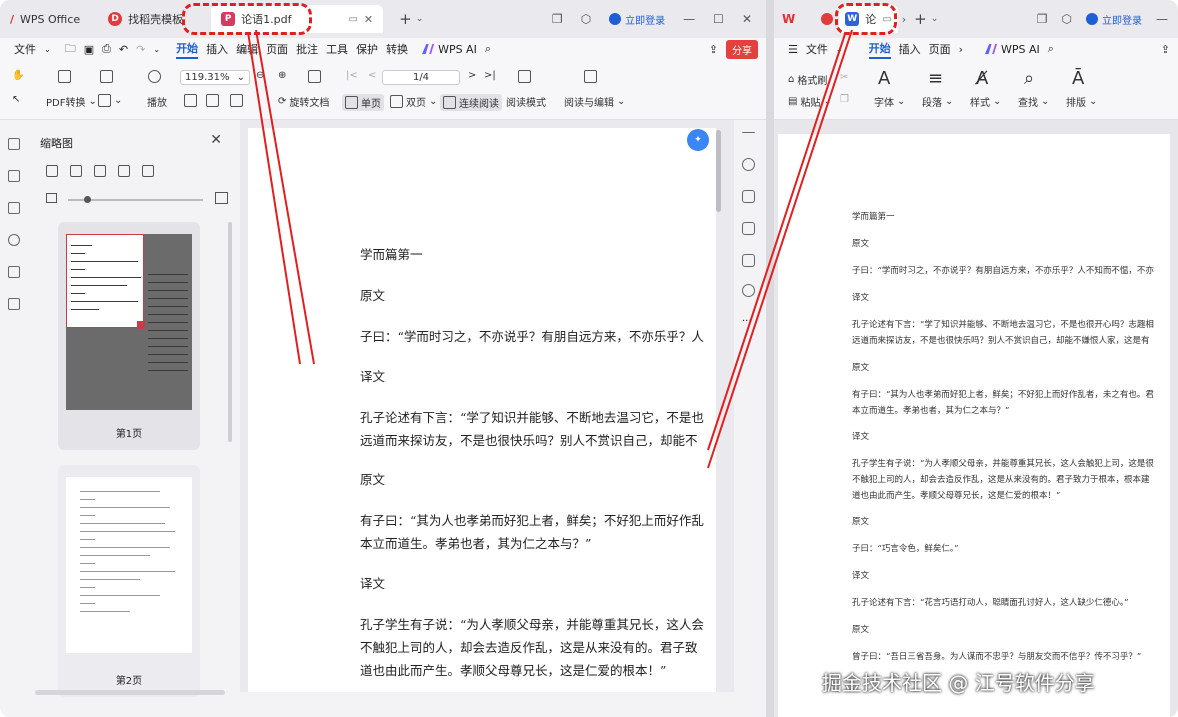 This screenshot has height=717, width=1178. I want to click on format-painter-button: ⌂ 格式刷, so click(807, 79).